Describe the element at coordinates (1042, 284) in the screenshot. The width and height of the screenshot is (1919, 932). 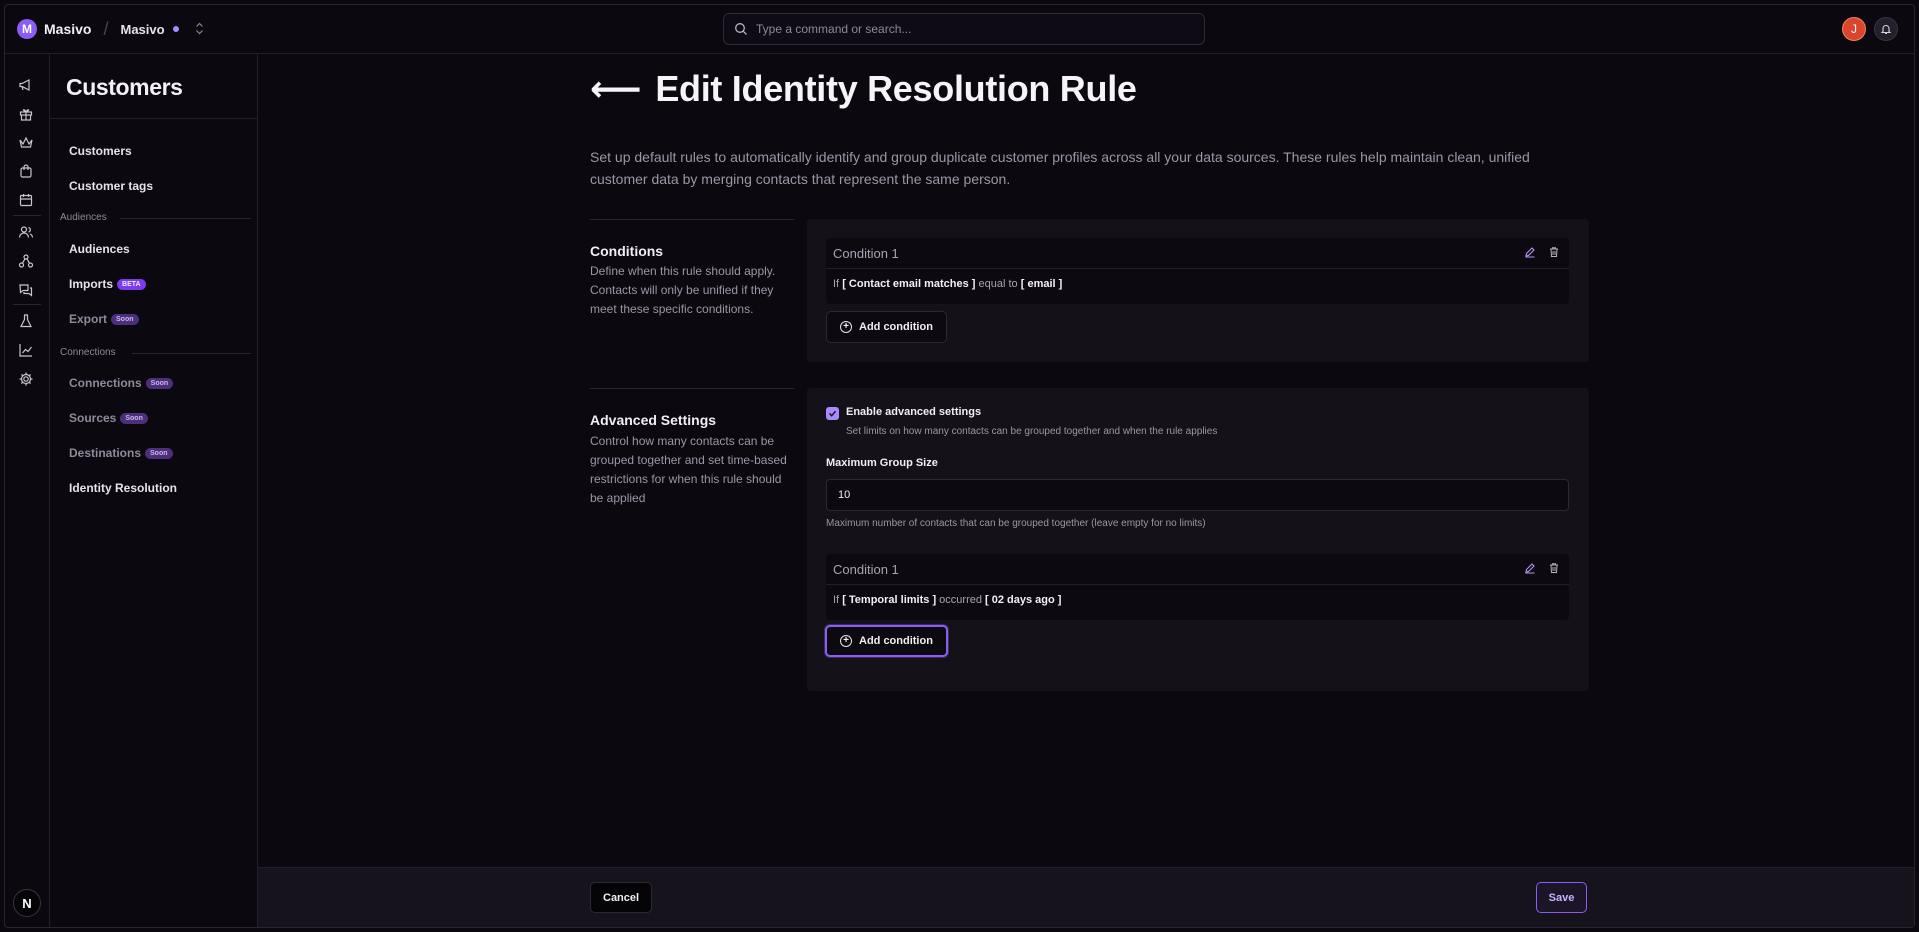
I see `condition-value: [ email ]` at that location.